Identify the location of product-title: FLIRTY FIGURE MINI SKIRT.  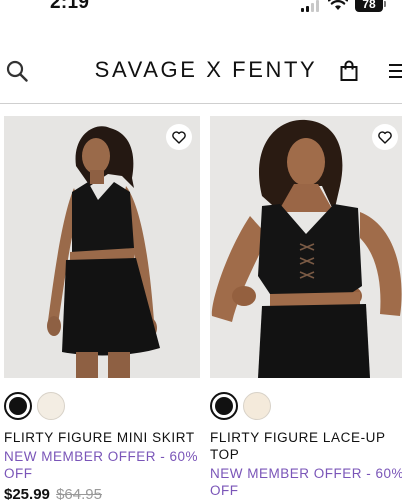
(102, 437).